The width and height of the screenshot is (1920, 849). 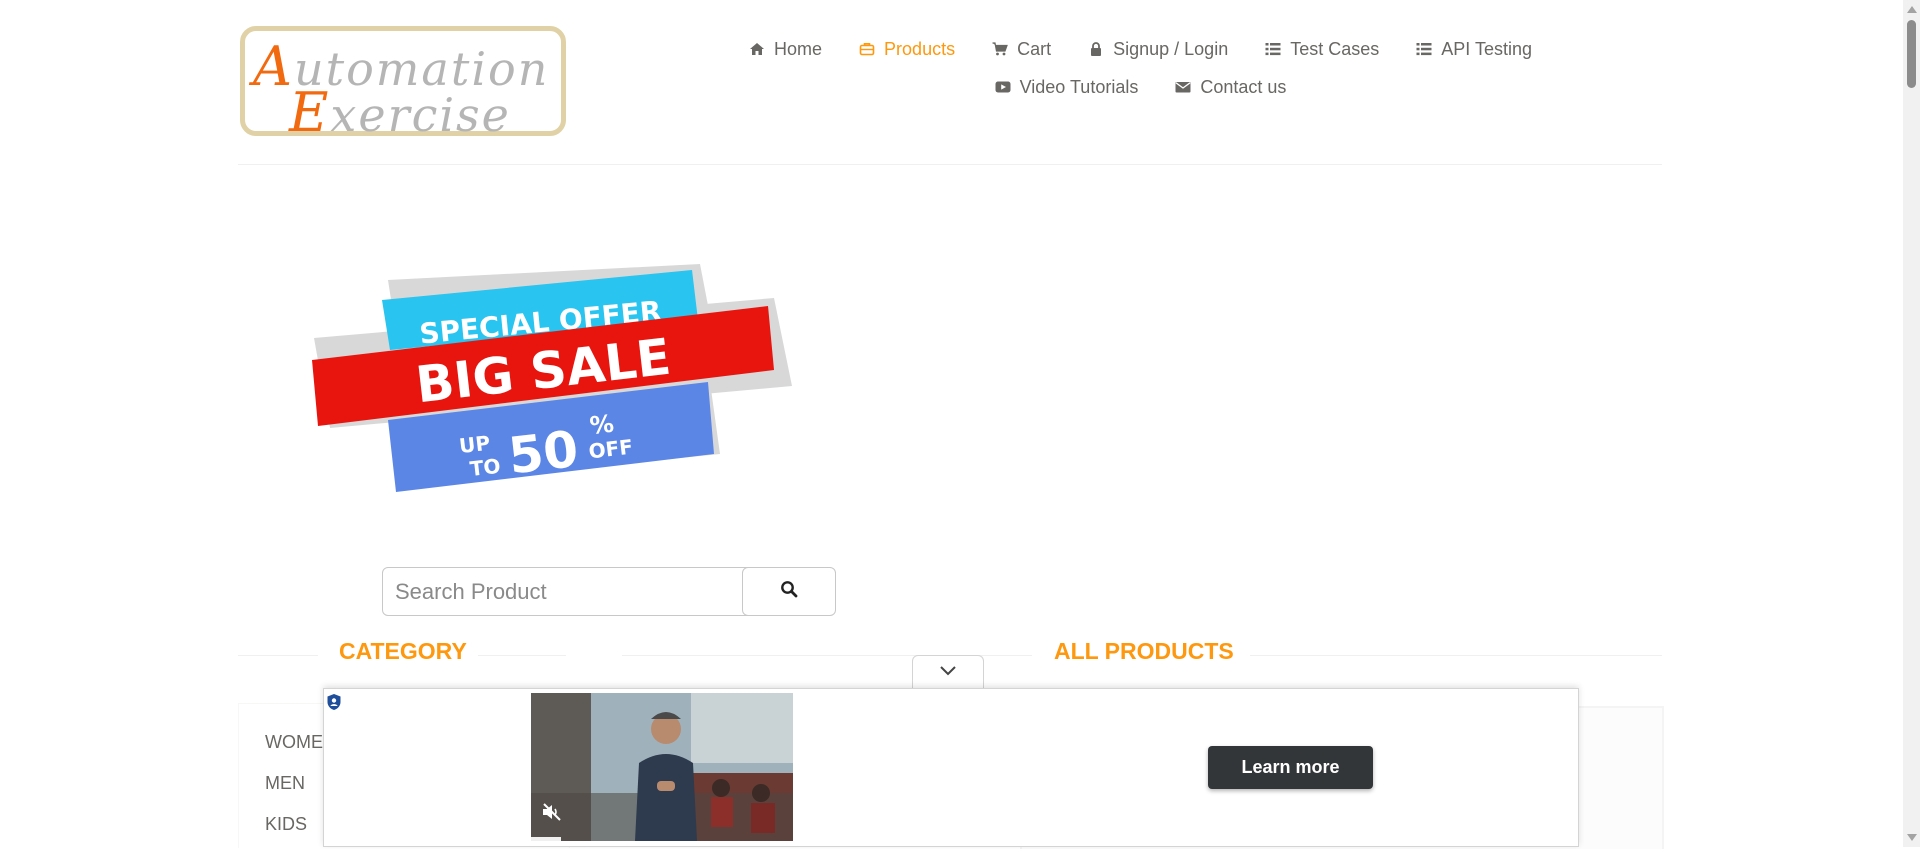 What do you see at coordinates (1456, 655) in the screenshot?
I see `products-title-line-right` at bounding box center [1456, 655].